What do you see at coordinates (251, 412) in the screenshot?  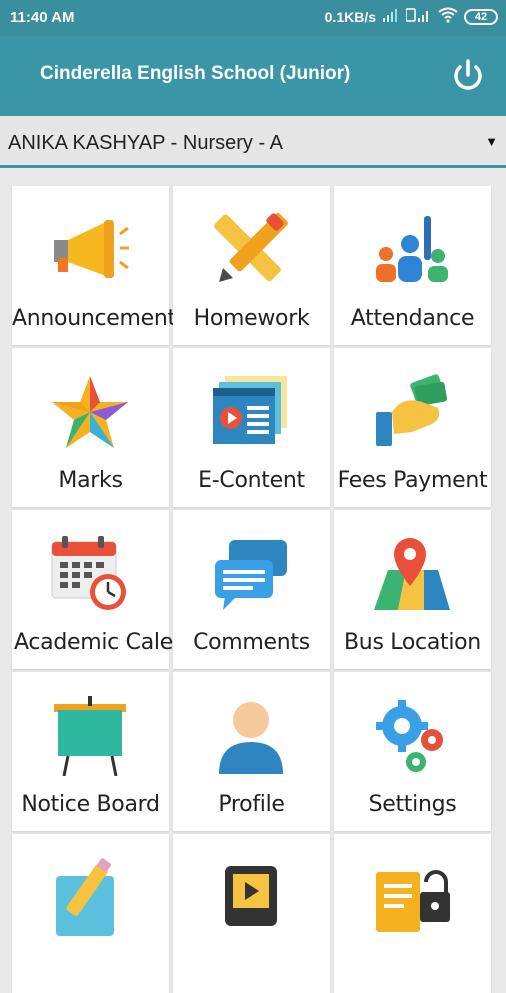 I see `video-content-icon` at bounding box center [251, 412].